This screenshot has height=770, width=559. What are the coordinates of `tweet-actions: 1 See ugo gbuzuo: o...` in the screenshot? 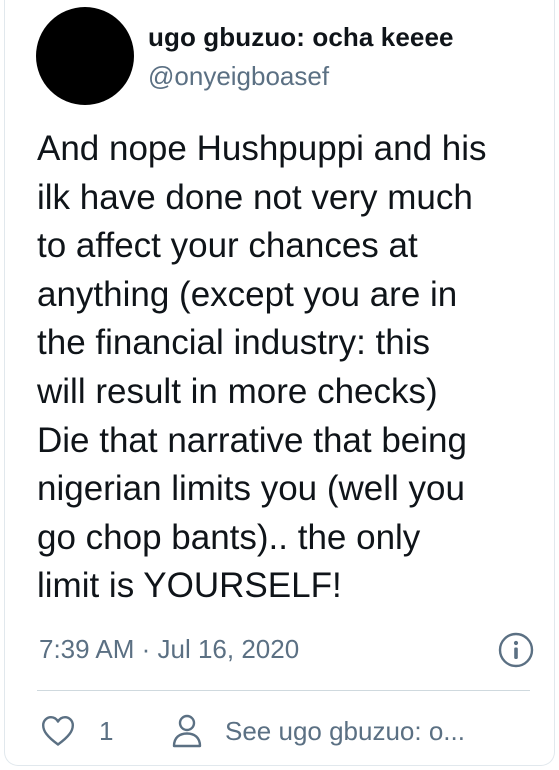 It's located at (287, 732).